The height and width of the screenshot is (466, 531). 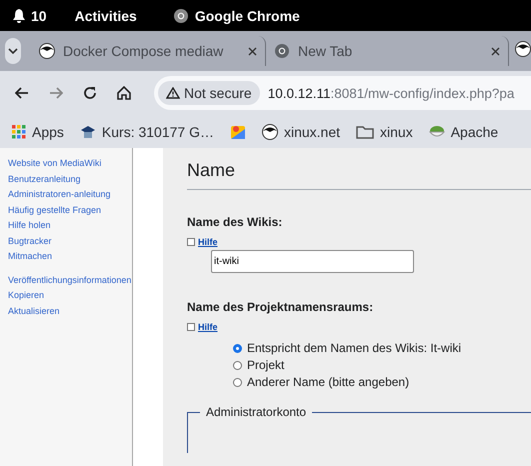 What do you see at coordinates (235, 222) in the screenshot?
I see `field-label: Name des Wikis:` at bounding box center [235, 222].